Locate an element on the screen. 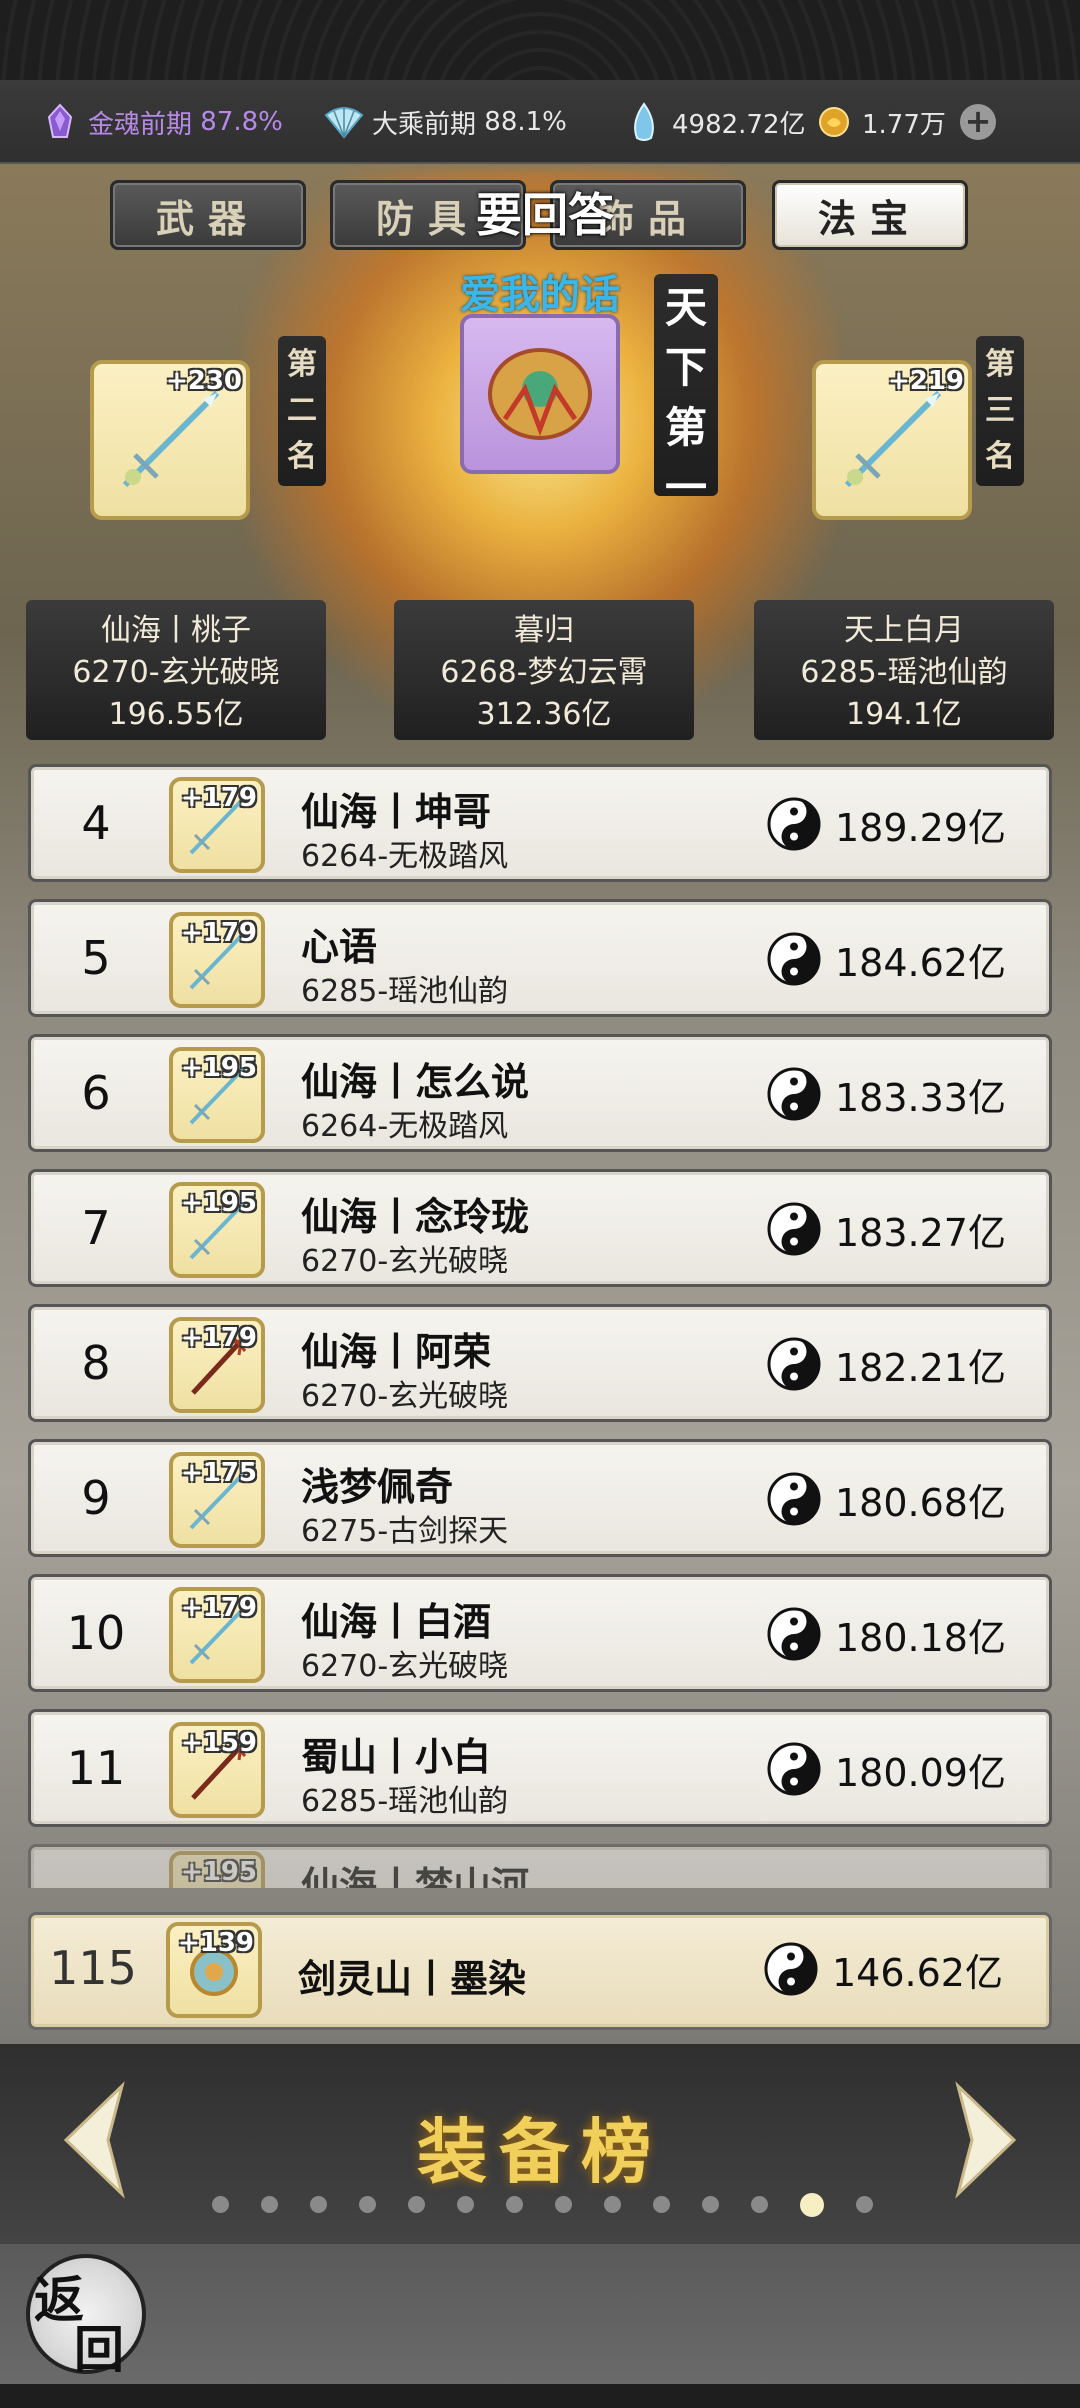 This screenshot has height=2408, width=1080. equip-name: 6264-无极踏风 is located at coordinates (405, 856).